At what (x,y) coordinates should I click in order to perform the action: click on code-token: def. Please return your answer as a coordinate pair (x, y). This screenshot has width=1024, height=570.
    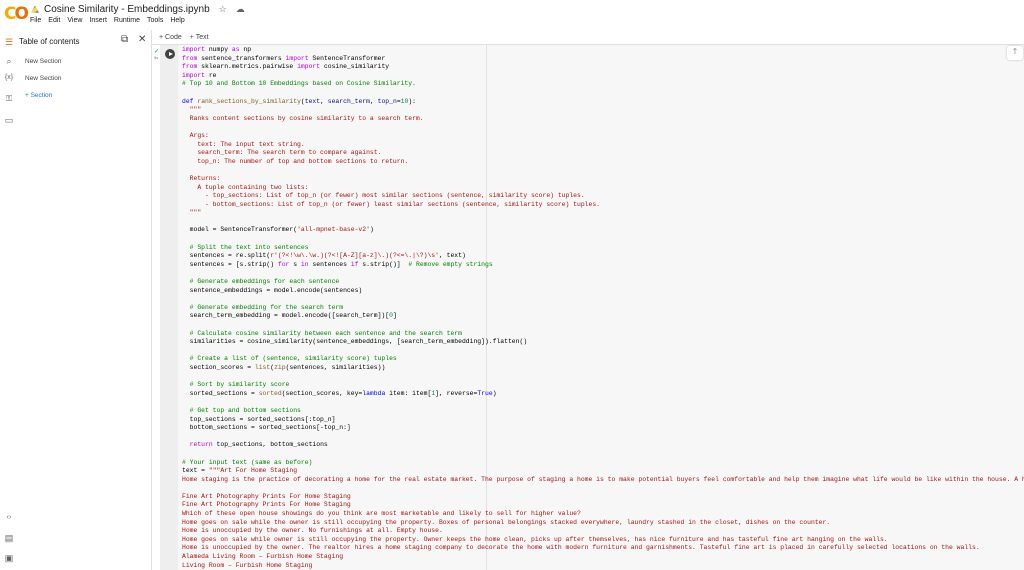
    Looking at the image, I should click on (188, 101).